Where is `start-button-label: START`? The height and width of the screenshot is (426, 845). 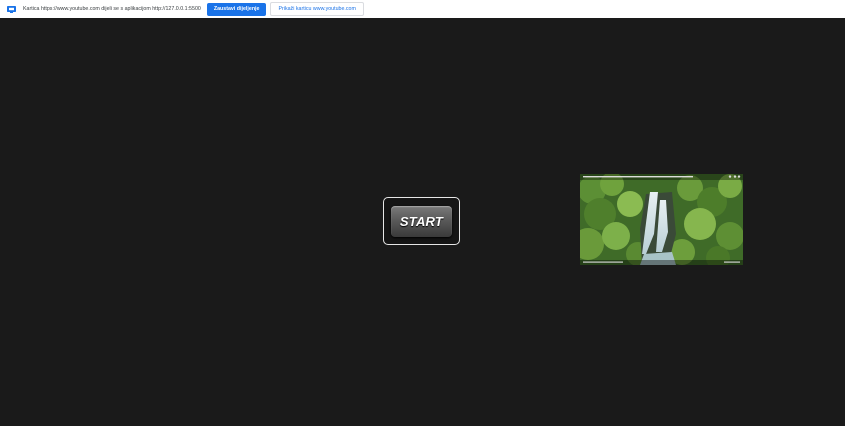
start-button-label: START is located at coordinates (421, 221).